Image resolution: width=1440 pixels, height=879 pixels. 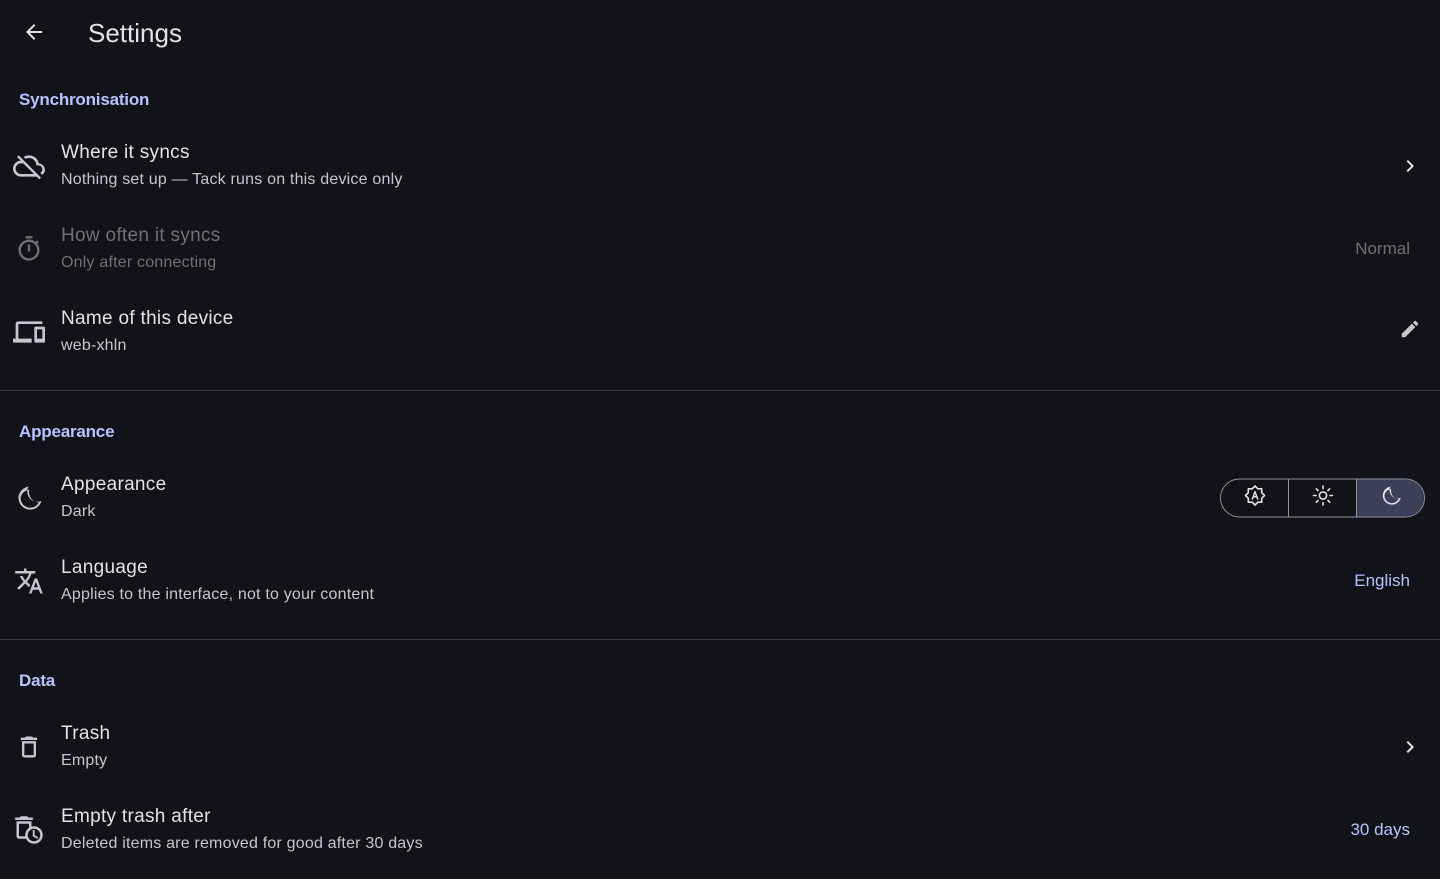 I want to click on translate-icon, so click(x=29, y=581).